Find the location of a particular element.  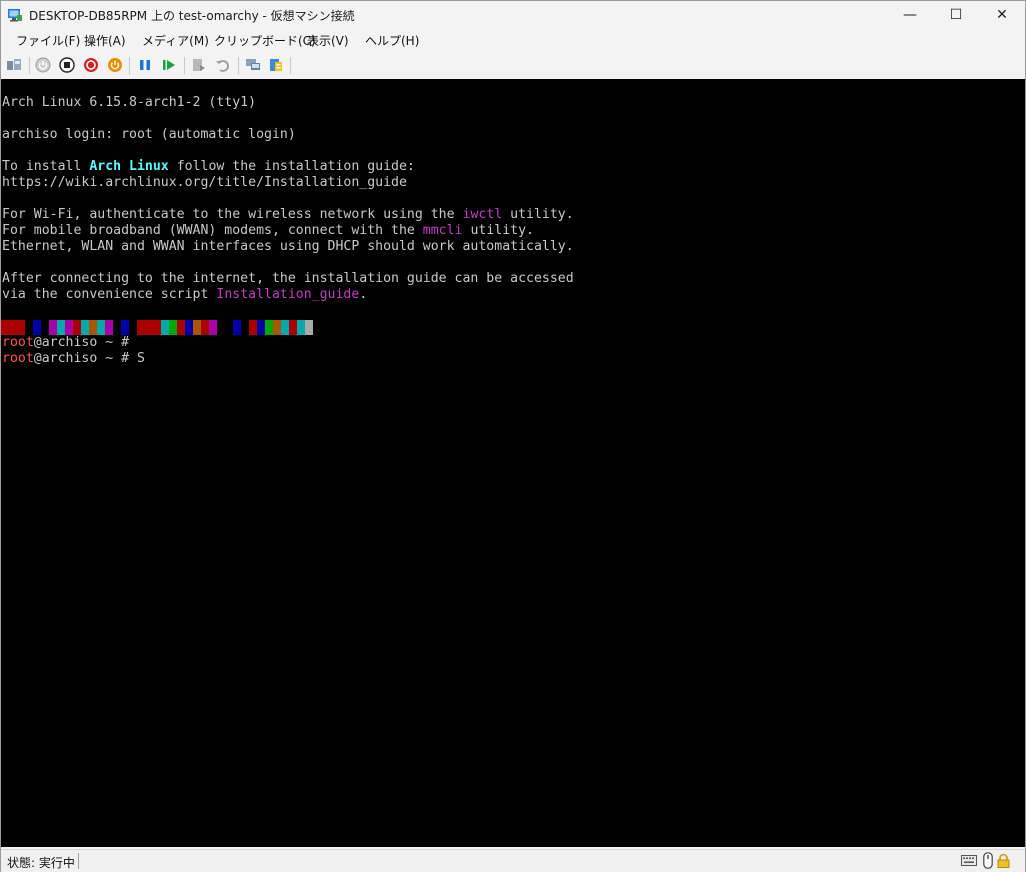

checkpoint-icon is located at coordinates (199, 65).